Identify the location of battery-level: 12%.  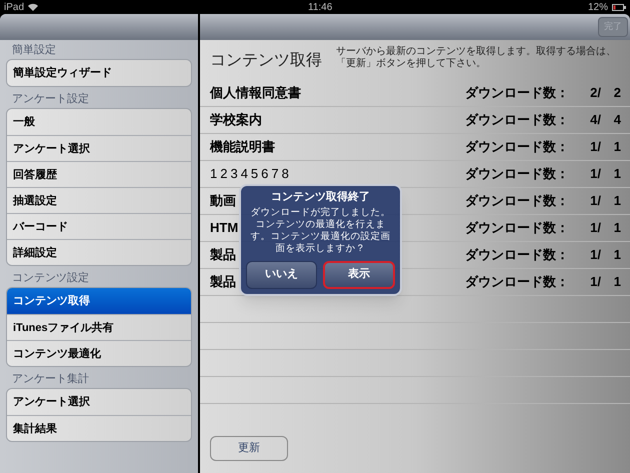
(598, 7).